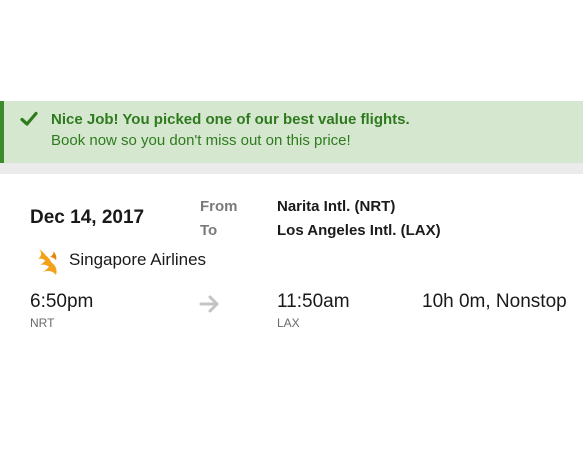  What do you see at coordinates (42, 323) in the screenshot?
I see `departure-airport-code: NRT` at bounding box center [42, 323].